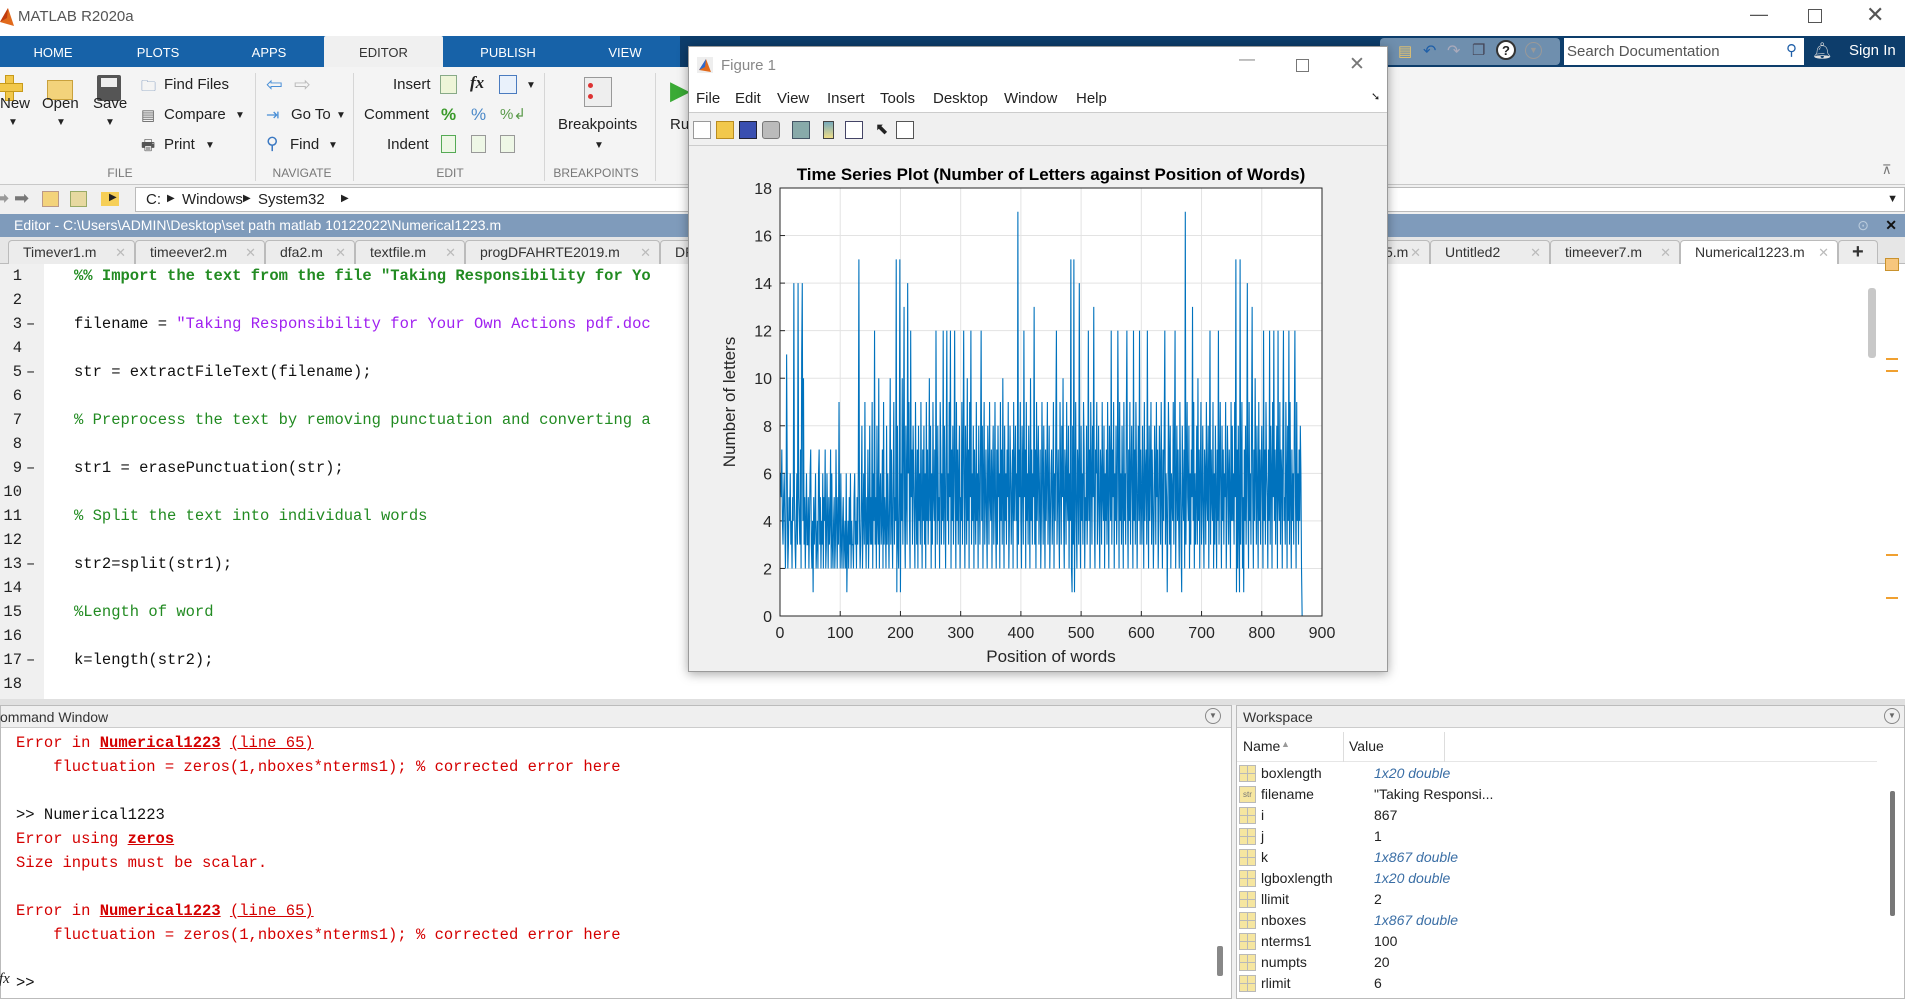 The height and width of the screenshot is (999, 1905). I want to click on workspace-variable-row: nterms1 100, so click(1537, 941).